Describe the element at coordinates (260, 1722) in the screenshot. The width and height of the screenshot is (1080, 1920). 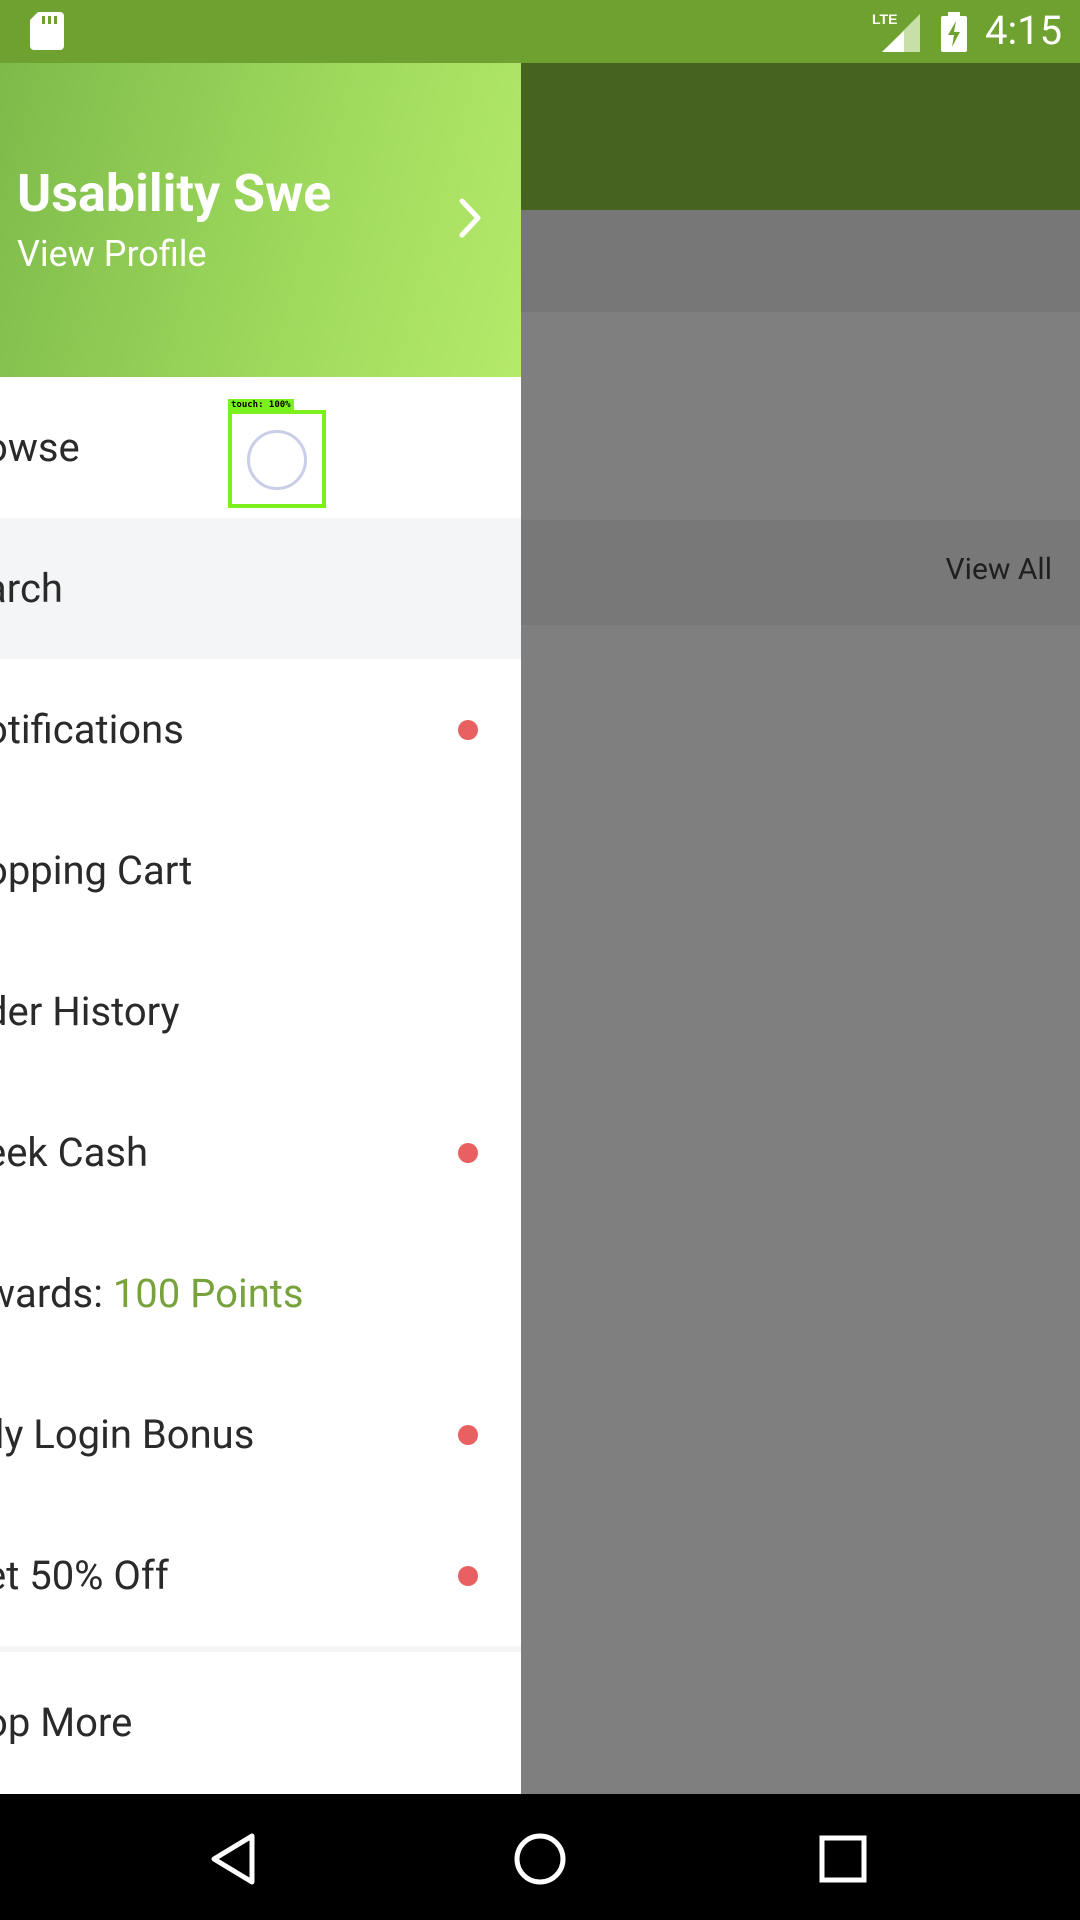
I see `menu-item-shop-more: op More` at that location.